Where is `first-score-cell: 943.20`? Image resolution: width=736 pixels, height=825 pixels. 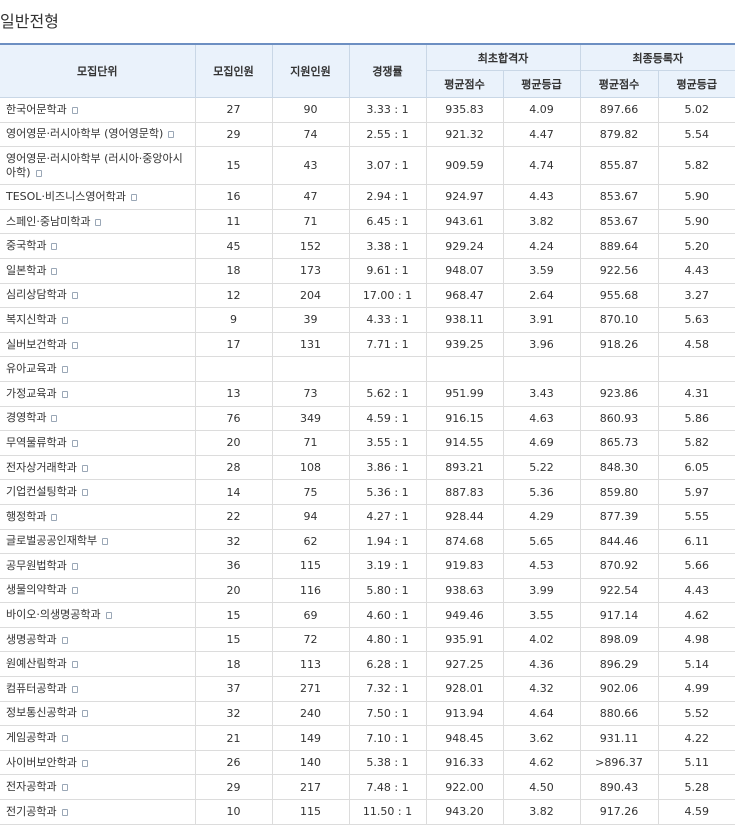
first-score-cell: 943.20 is located at coordinates (464, 812).